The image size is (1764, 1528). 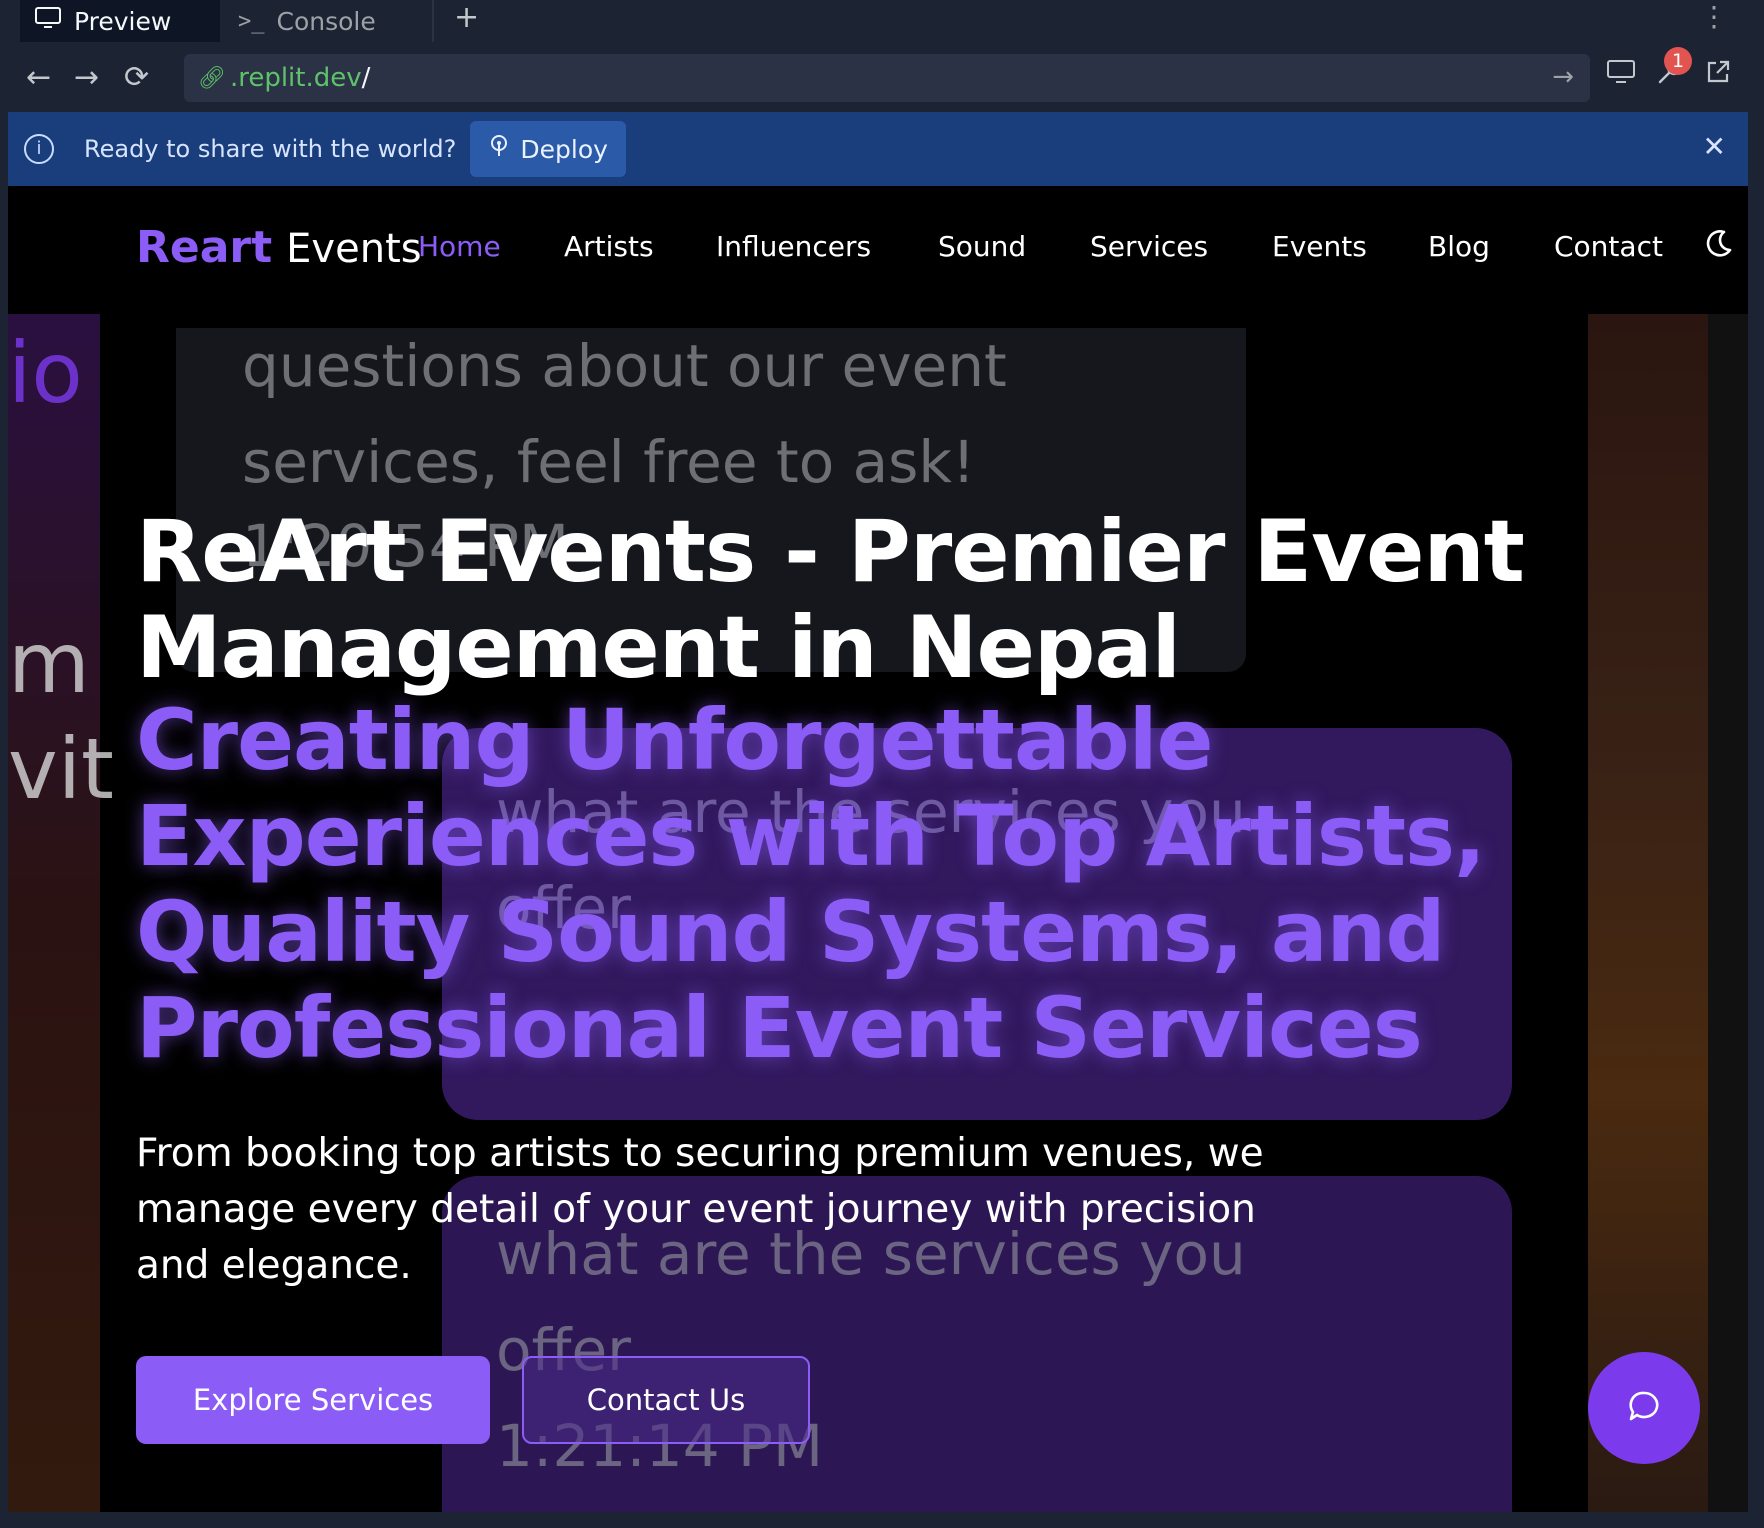 I want to click on url-path: /, so click(x=366, y=78).